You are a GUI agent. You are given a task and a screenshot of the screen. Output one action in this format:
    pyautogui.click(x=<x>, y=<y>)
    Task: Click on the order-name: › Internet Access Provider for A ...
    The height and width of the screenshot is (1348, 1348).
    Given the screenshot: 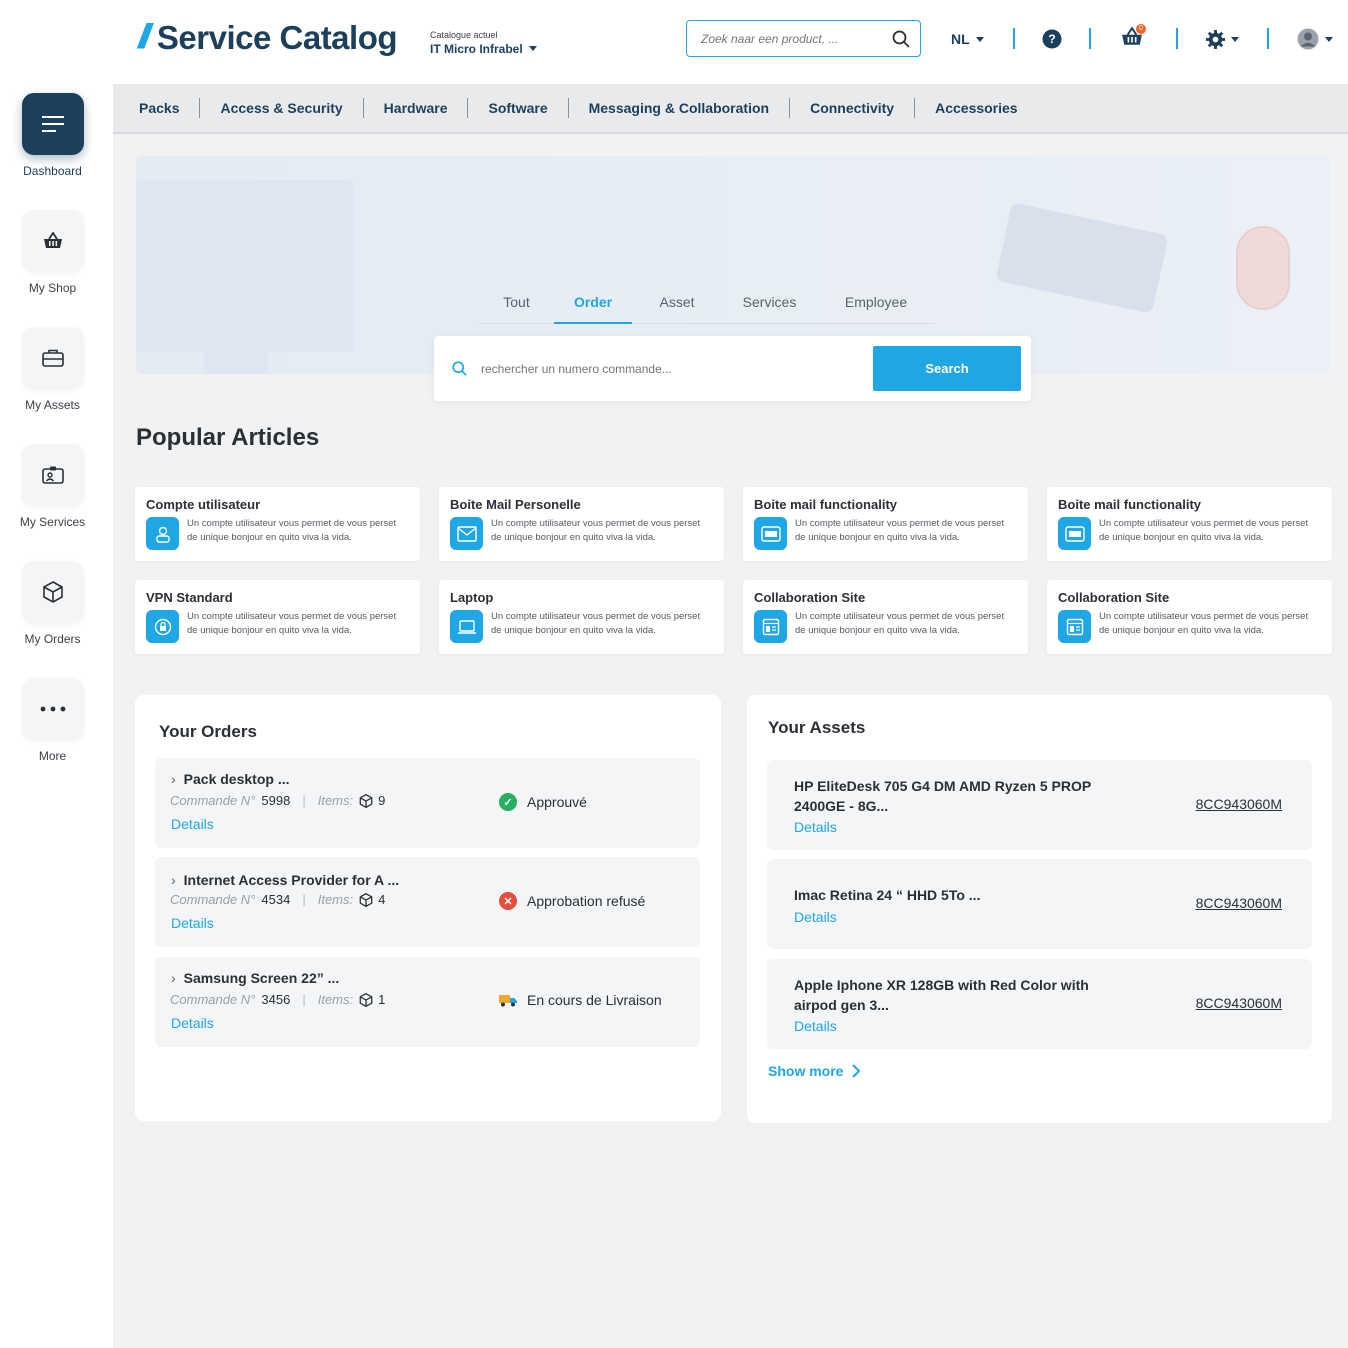 What is the action you would take?
    pyautogui.click(x=285, y=880)
    